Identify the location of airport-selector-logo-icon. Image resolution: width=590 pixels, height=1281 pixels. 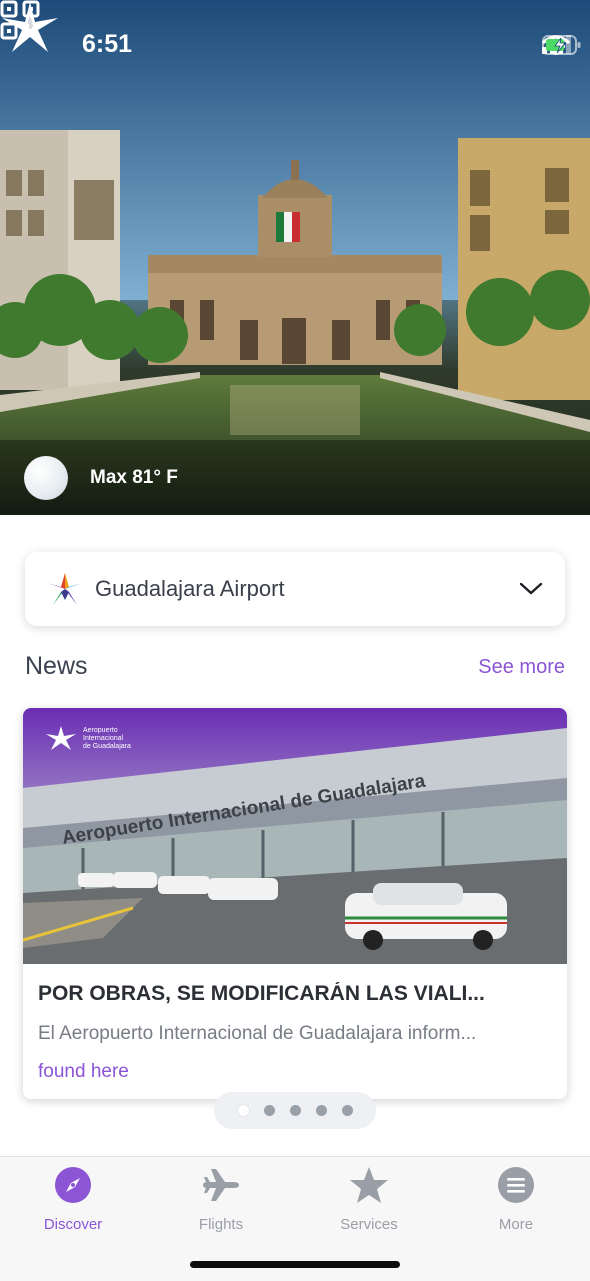
(65, 589).